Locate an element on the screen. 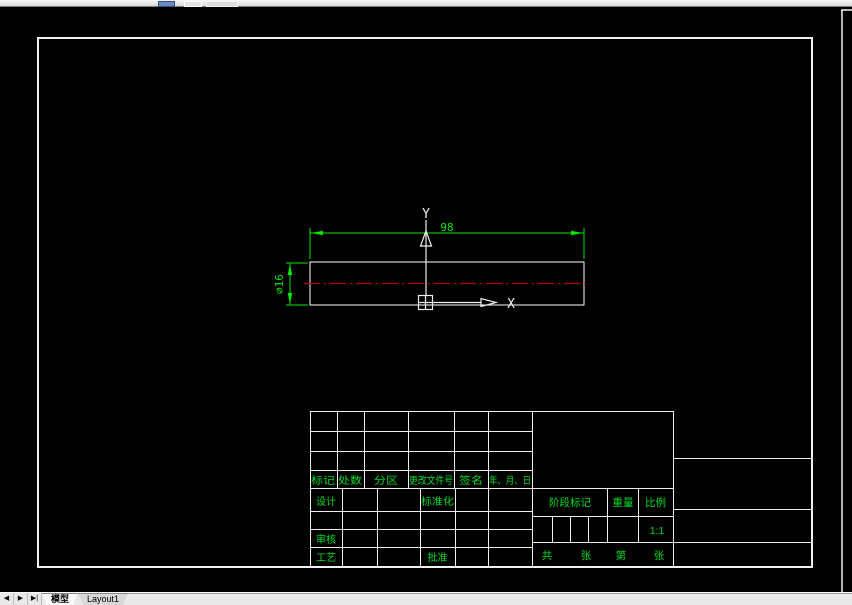  sheet-total-prefix: 共 is located at coordinates (547, 556).